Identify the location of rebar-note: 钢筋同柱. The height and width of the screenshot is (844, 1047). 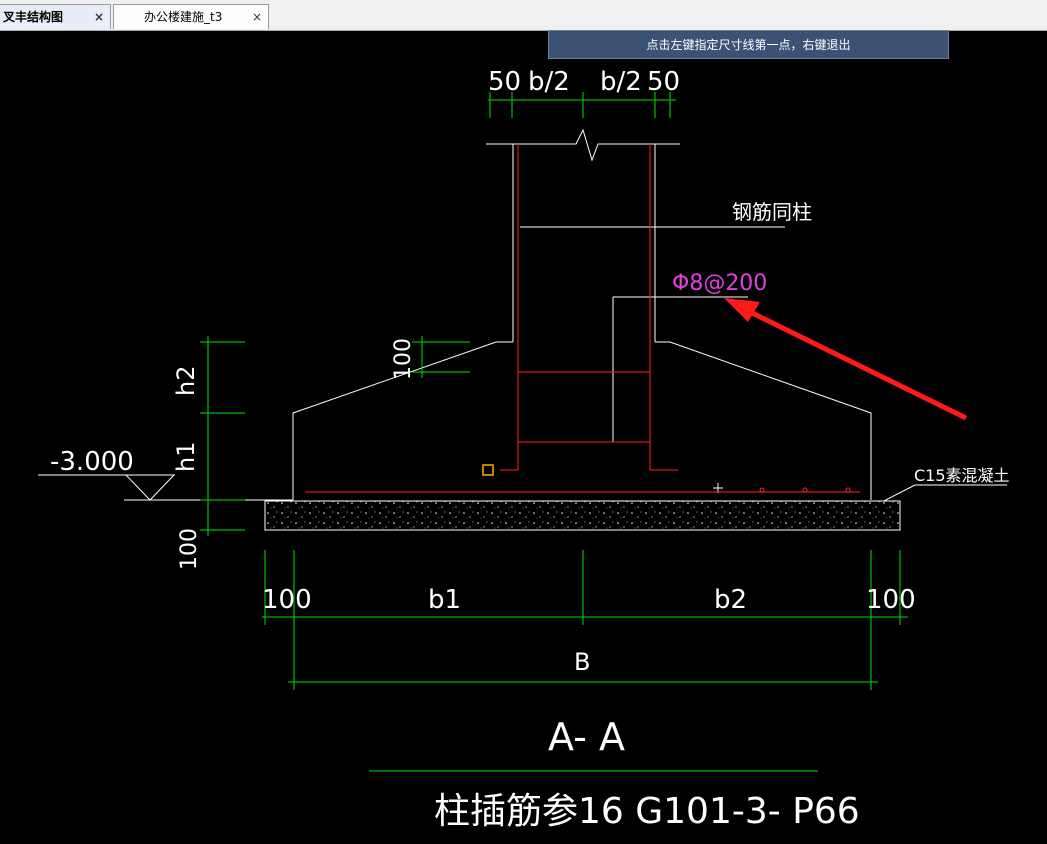
(772, 212).